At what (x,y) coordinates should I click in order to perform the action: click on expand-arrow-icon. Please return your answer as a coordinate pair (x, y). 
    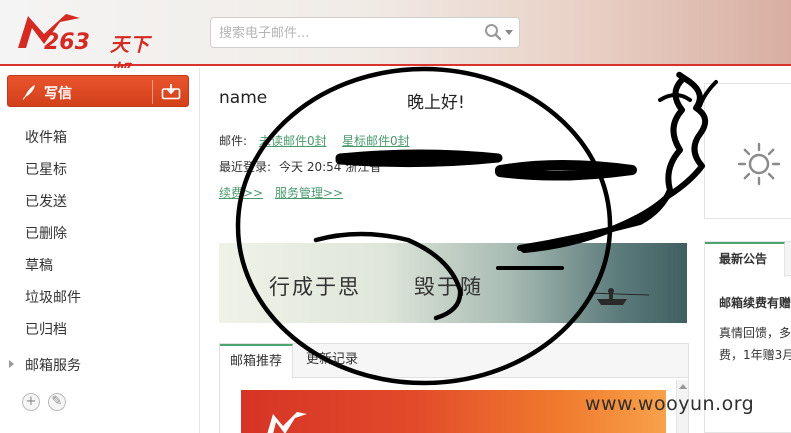
    Looking at the image, I should click on (11, 364).